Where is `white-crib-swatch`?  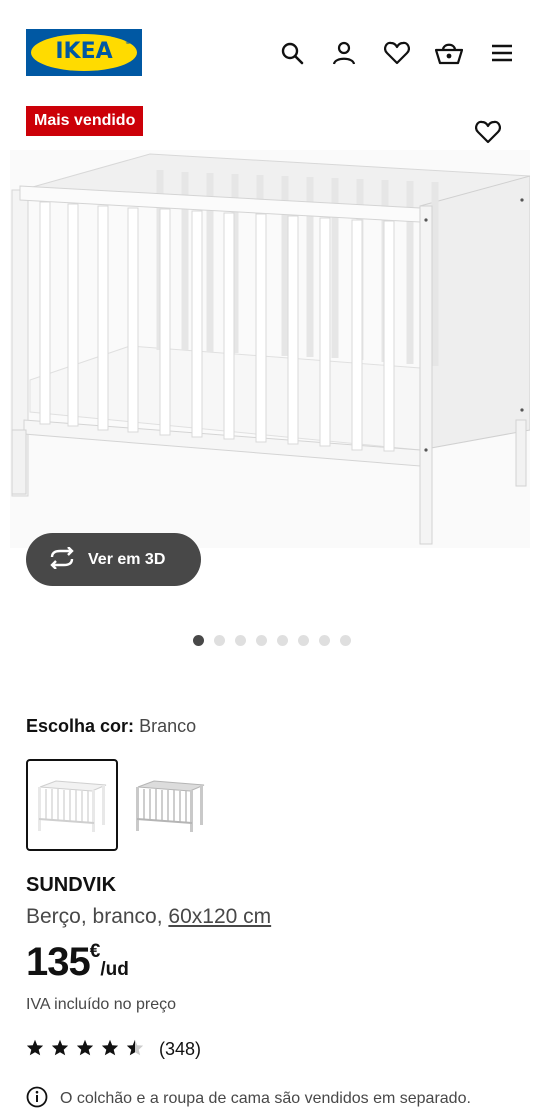 white-crib-swatch is located at coordinates (72, 805).